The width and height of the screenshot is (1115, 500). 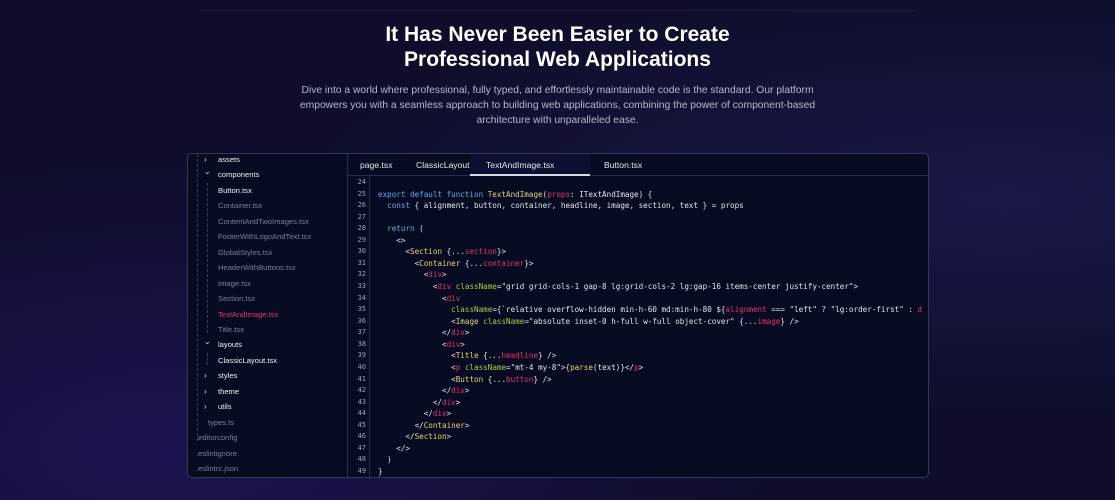 What do you see at coordinates (501, 252) in the screenshot?
I see `code-token: }>` at bounding box center [501, 252].